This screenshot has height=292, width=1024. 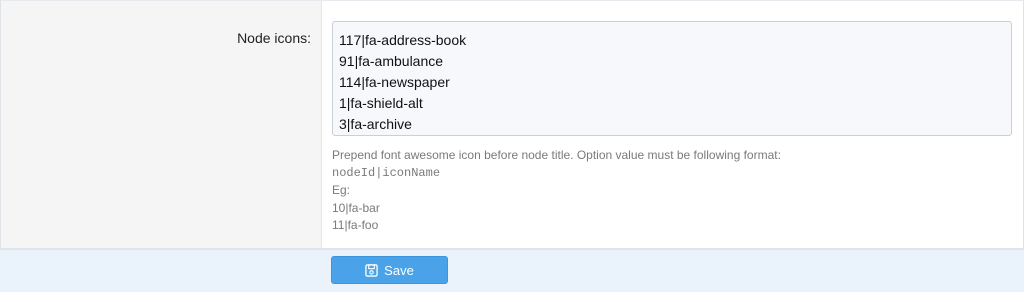 I want to click on save-icon, so click(x=371, y=270).